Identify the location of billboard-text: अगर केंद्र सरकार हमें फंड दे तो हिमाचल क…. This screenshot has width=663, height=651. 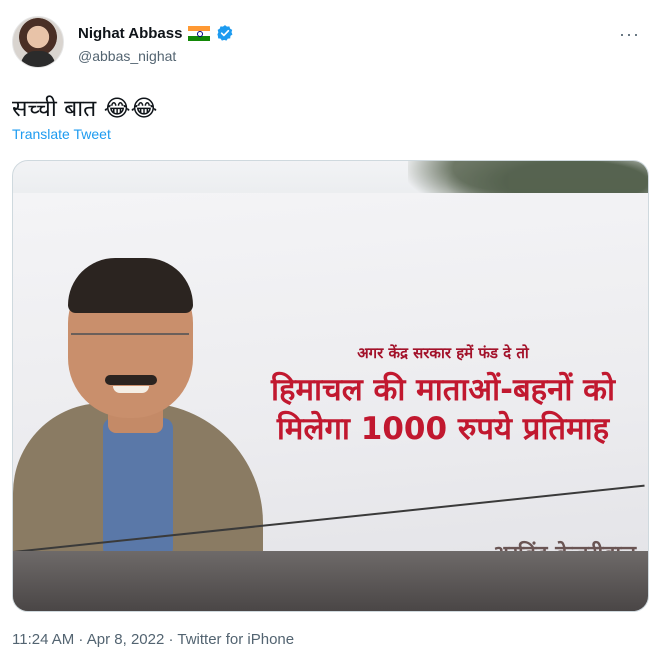
(443, 396).